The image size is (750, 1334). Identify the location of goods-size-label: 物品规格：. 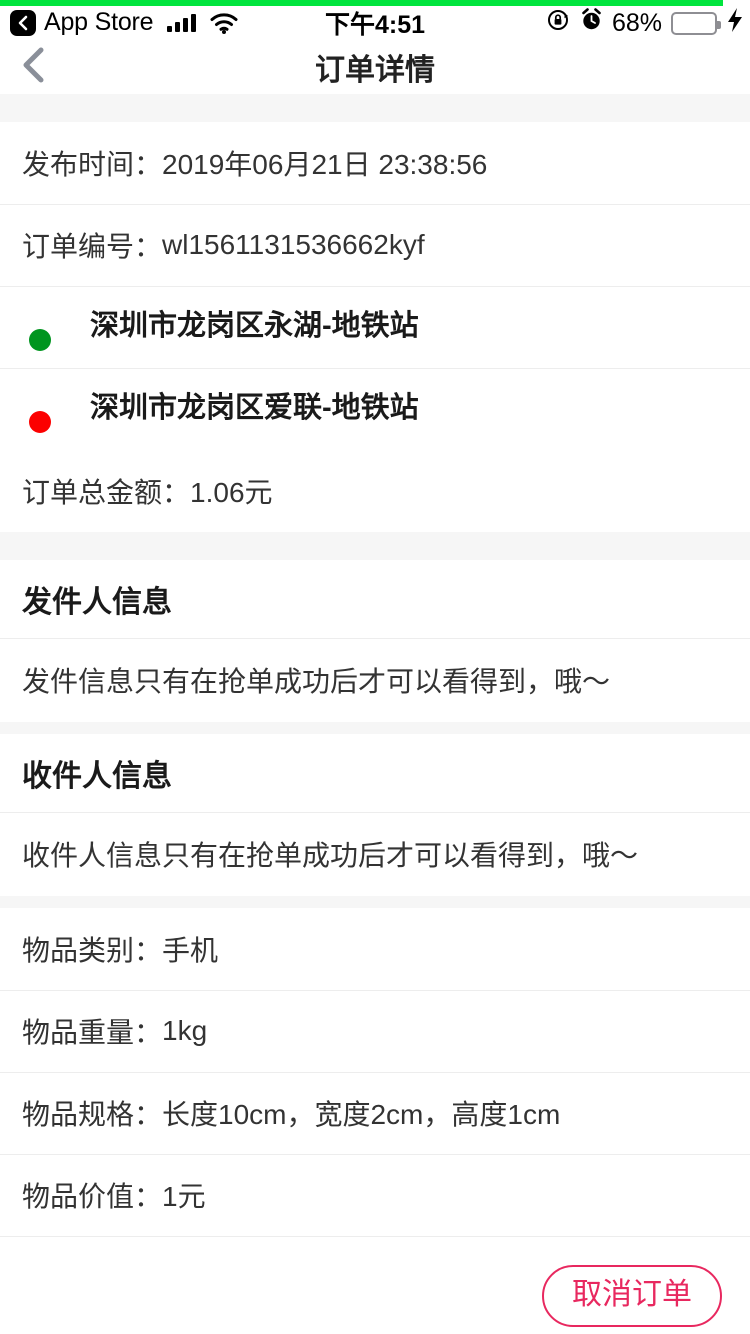
(92, 1114).